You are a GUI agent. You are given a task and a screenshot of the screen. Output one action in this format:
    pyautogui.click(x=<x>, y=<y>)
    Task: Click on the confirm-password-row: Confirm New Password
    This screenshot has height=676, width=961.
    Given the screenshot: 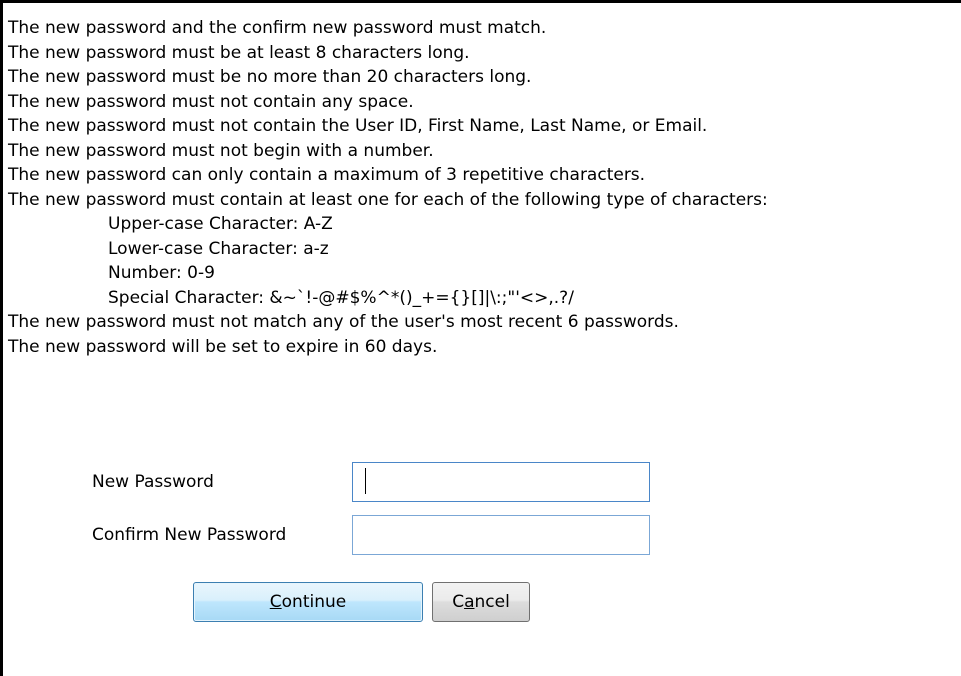 What is the action you would take?
    pyautogui.click(x=371, y=535)
    